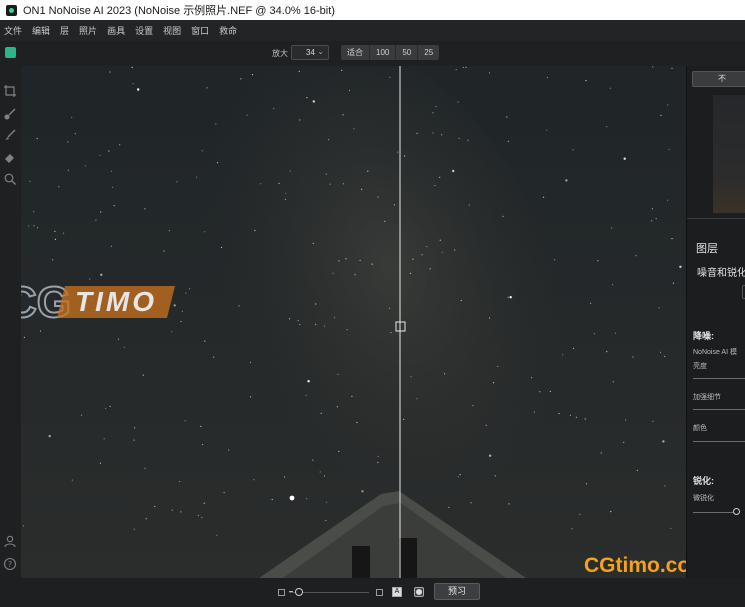 The width and height of the screenshot is (745, 607). I want to click on color-slider, so click(719, 441).